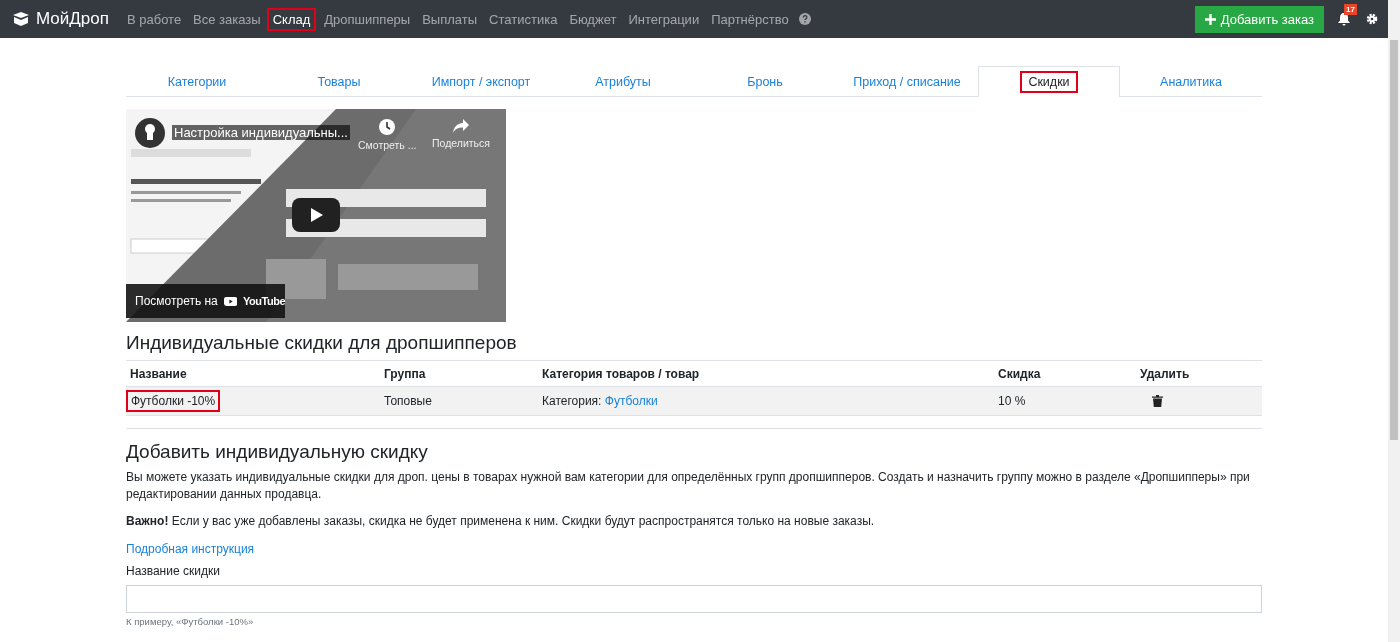 The image size is (1400, 642). What do you see at coordinates (450, 19) in the screenshot?
I see `nav-link: Выплаты` at bounding box center [450, 19].